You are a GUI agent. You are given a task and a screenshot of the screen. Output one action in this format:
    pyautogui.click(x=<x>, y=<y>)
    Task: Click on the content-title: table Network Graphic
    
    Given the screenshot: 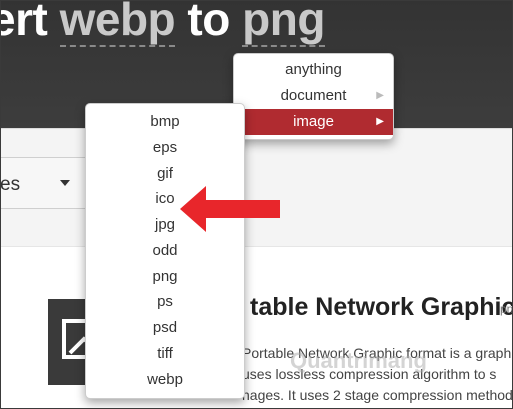 What is the action you would take?
    pyautogui.click(x=381, y=307)
    